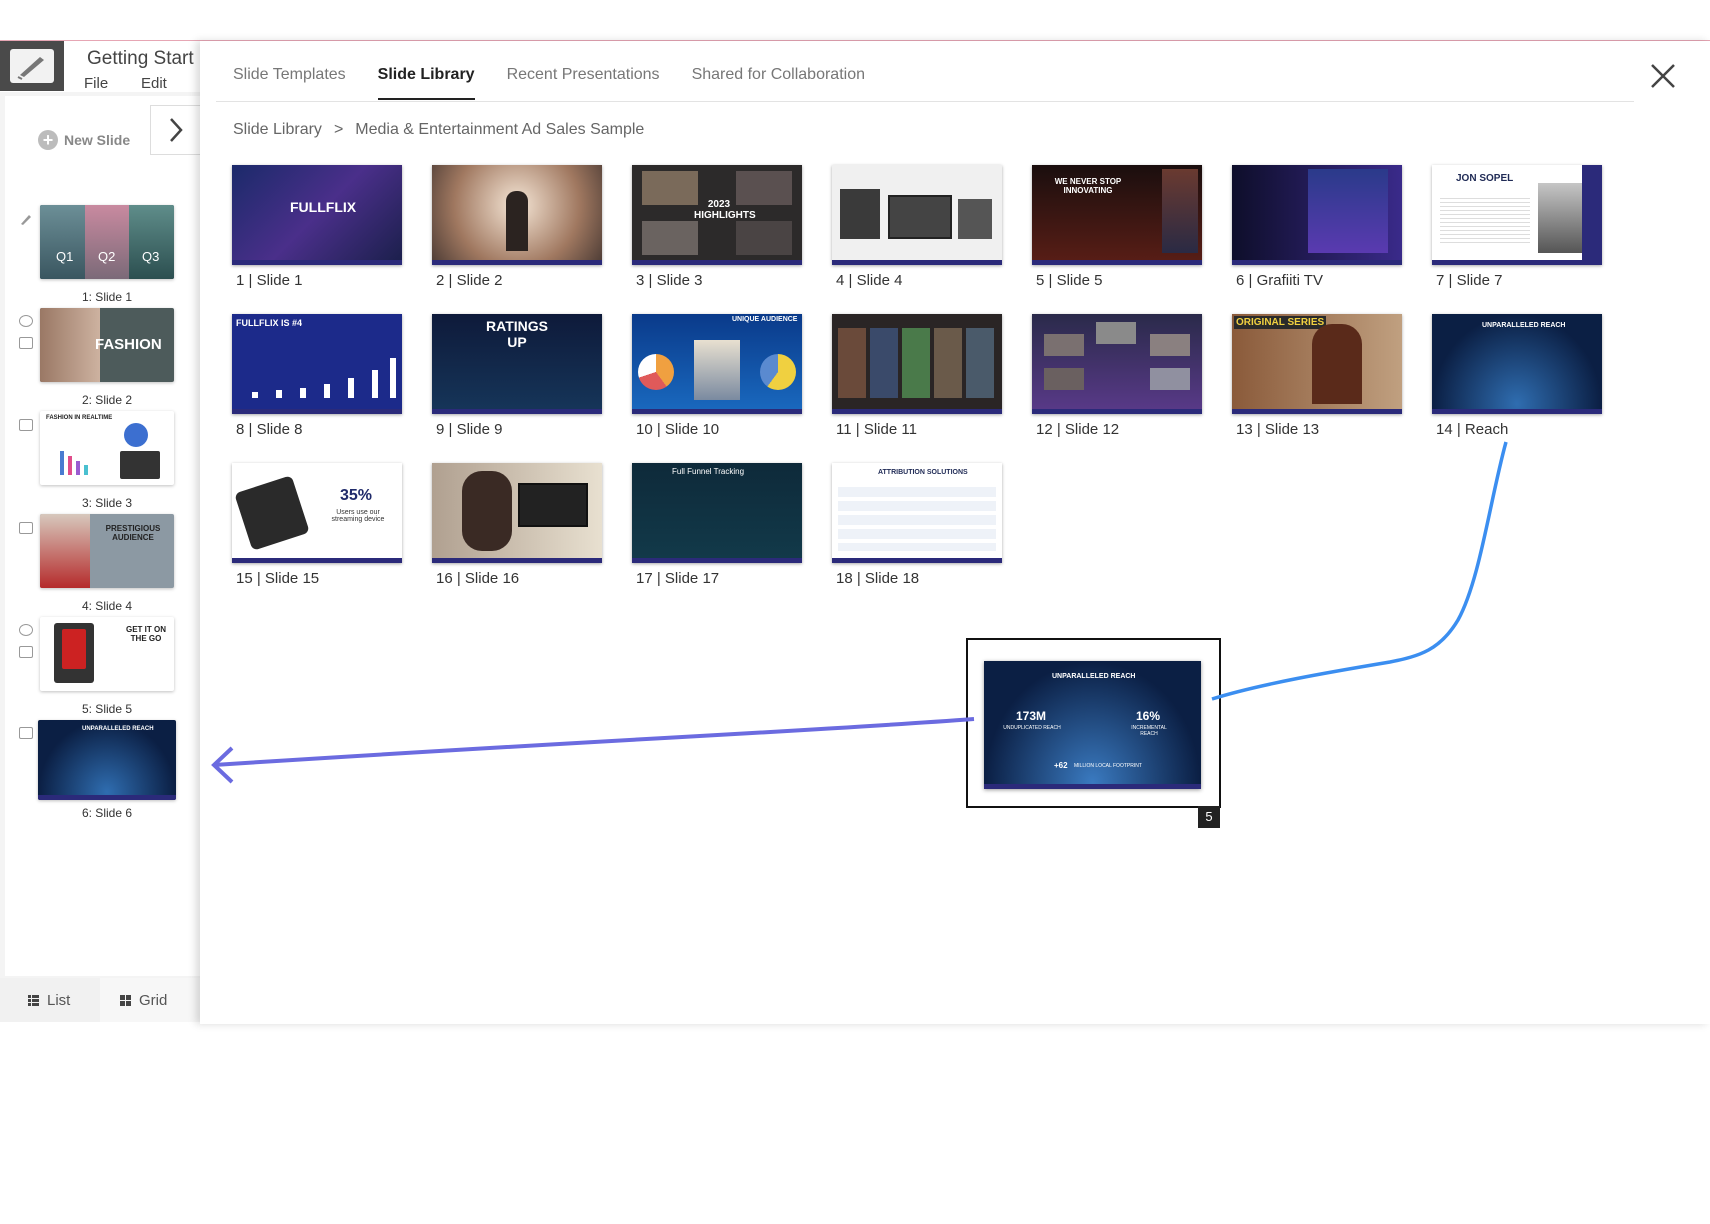  I want to click on list-view-button: List, so click(50, 1000).